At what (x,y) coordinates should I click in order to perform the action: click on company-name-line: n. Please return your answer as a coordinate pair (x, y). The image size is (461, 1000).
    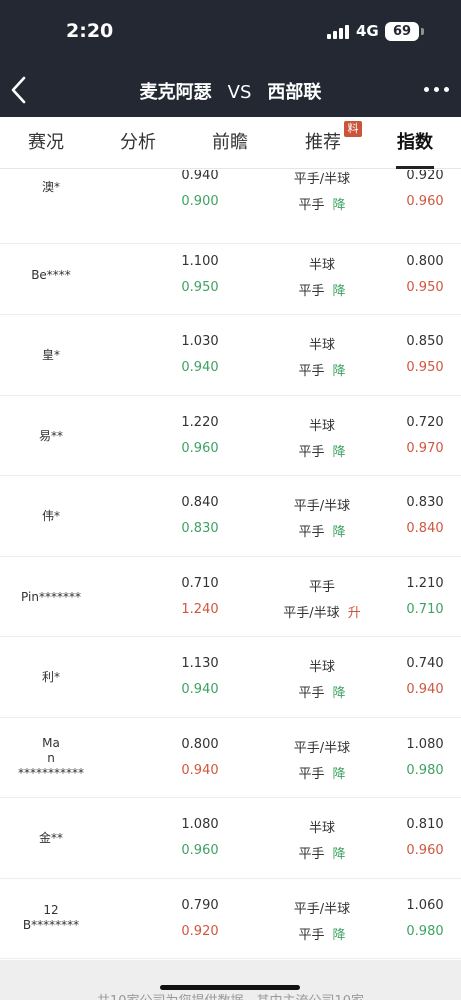
    Looking at the image, I should click on (51, 758).